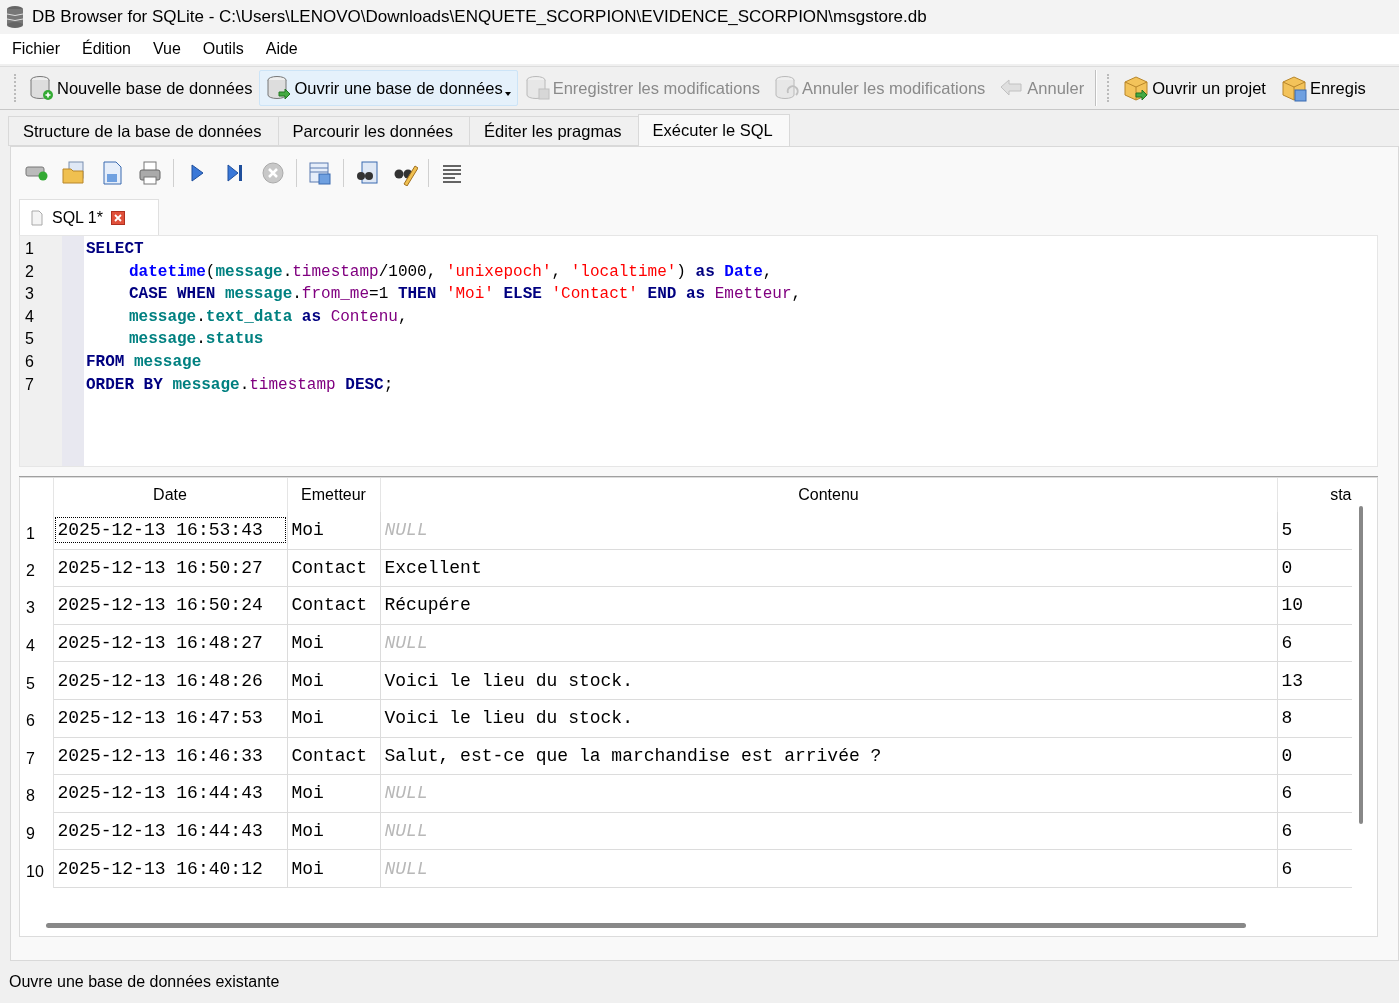 This screenshot has width=1399, height=1003. What do you see at coordinates (143, 131) in the screenshot?
I see `tab: Structure de la base de données` at bounding box center [143, 131].